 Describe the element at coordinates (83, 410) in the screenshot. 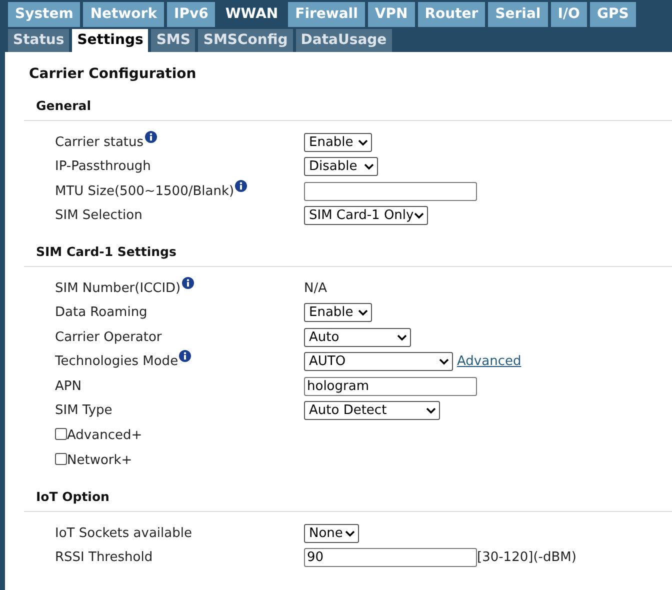

I see `field-label: SIM Type` at that location.